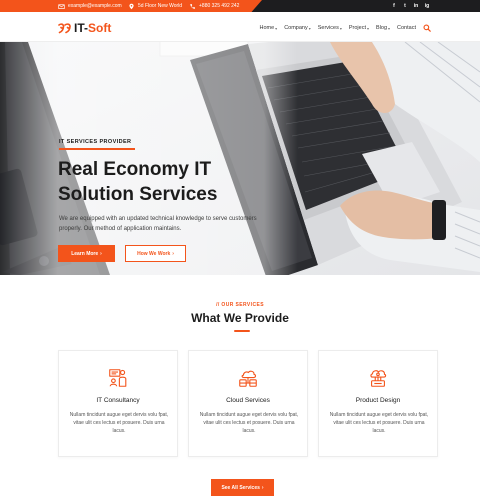 This screenshot has width=480, height=500. I want to click on nav-item-services: Services ▾, so click(330, 28).